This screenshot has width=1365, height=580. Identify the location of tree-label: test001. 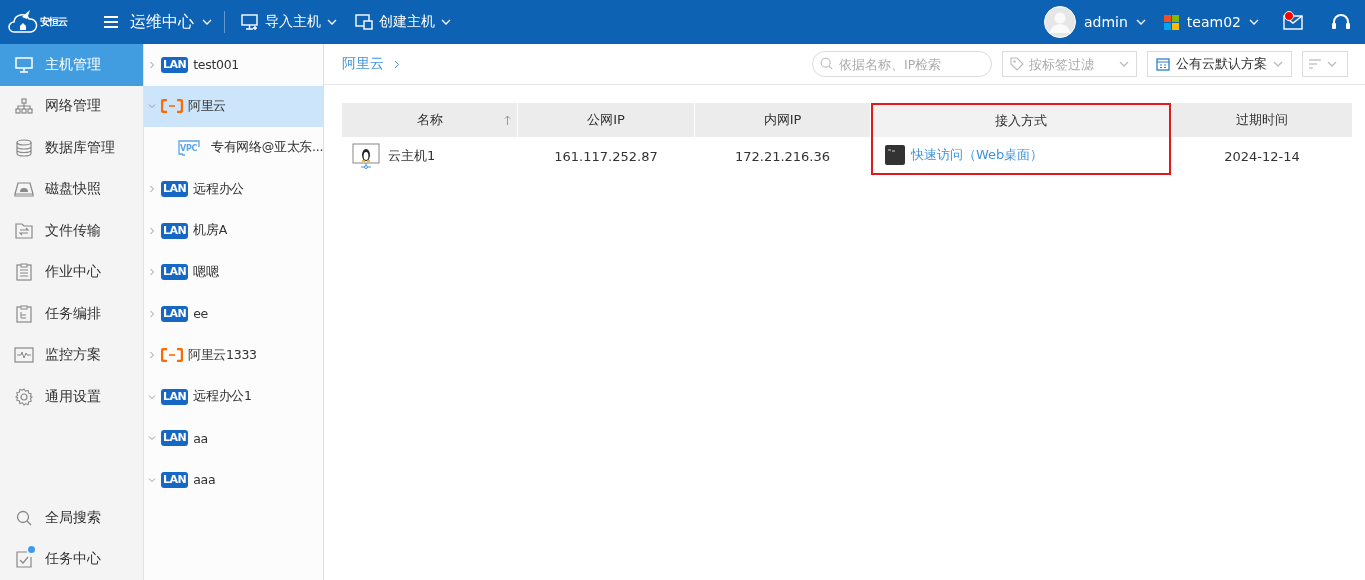
(216, 65).